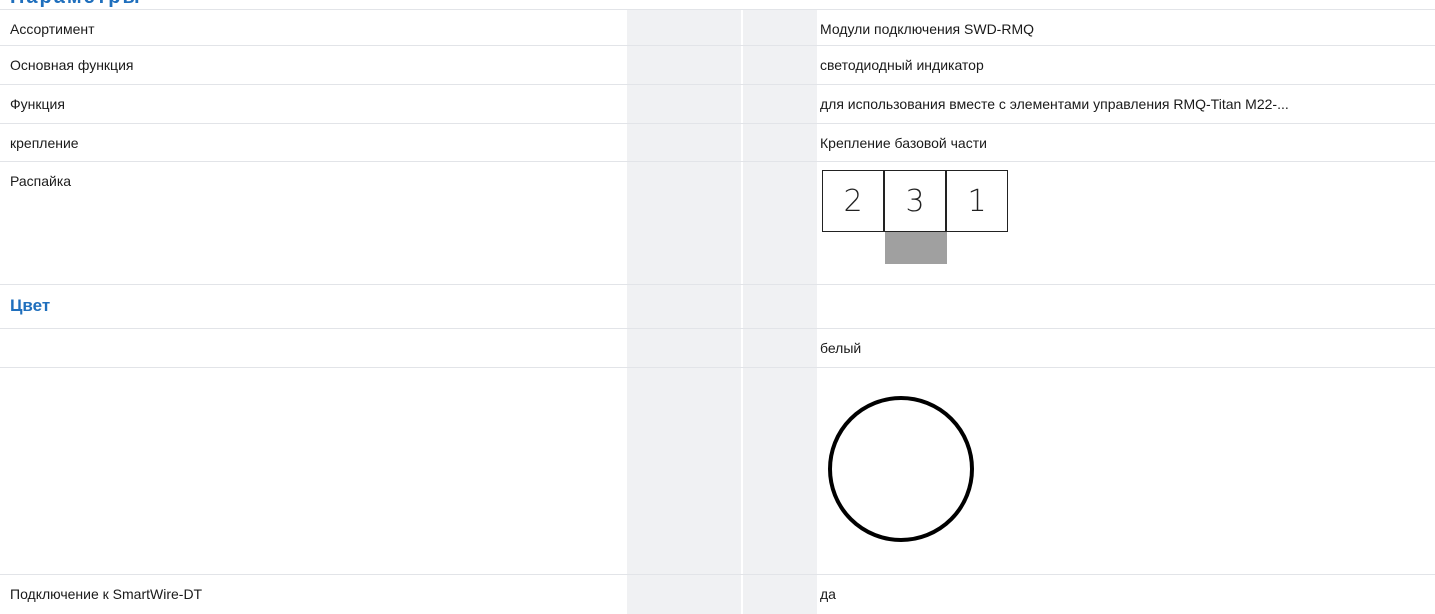  I want to click on spec-row-mounting: крепление Крепление базовой части, so click(717, 143).